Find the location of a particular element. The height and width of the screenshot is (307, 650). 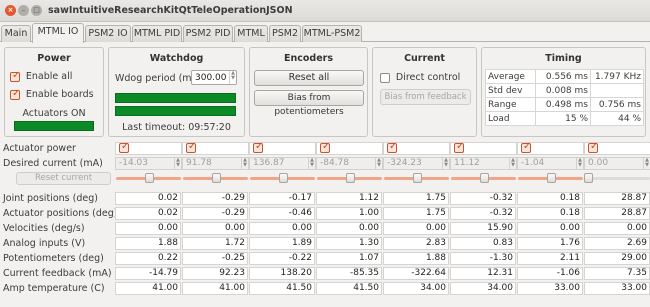

tab-main: Main is located at coordinates (16, 33).